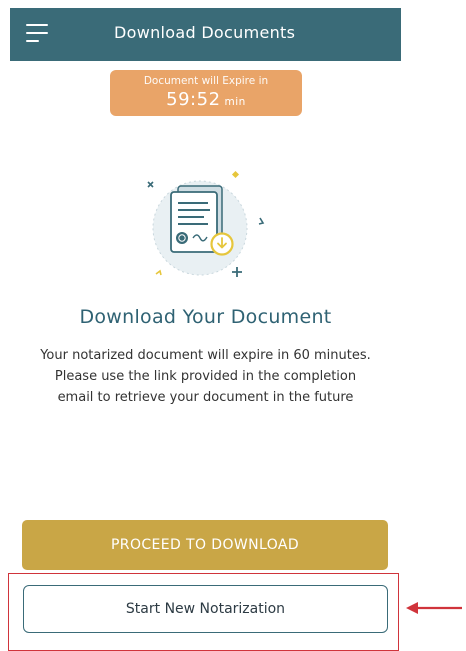 The width and height of the screenshot is (466, 651). Describe the element at coordinates (235, 102) in the screenshot. I see `expiry-time-unit: min` at that location.